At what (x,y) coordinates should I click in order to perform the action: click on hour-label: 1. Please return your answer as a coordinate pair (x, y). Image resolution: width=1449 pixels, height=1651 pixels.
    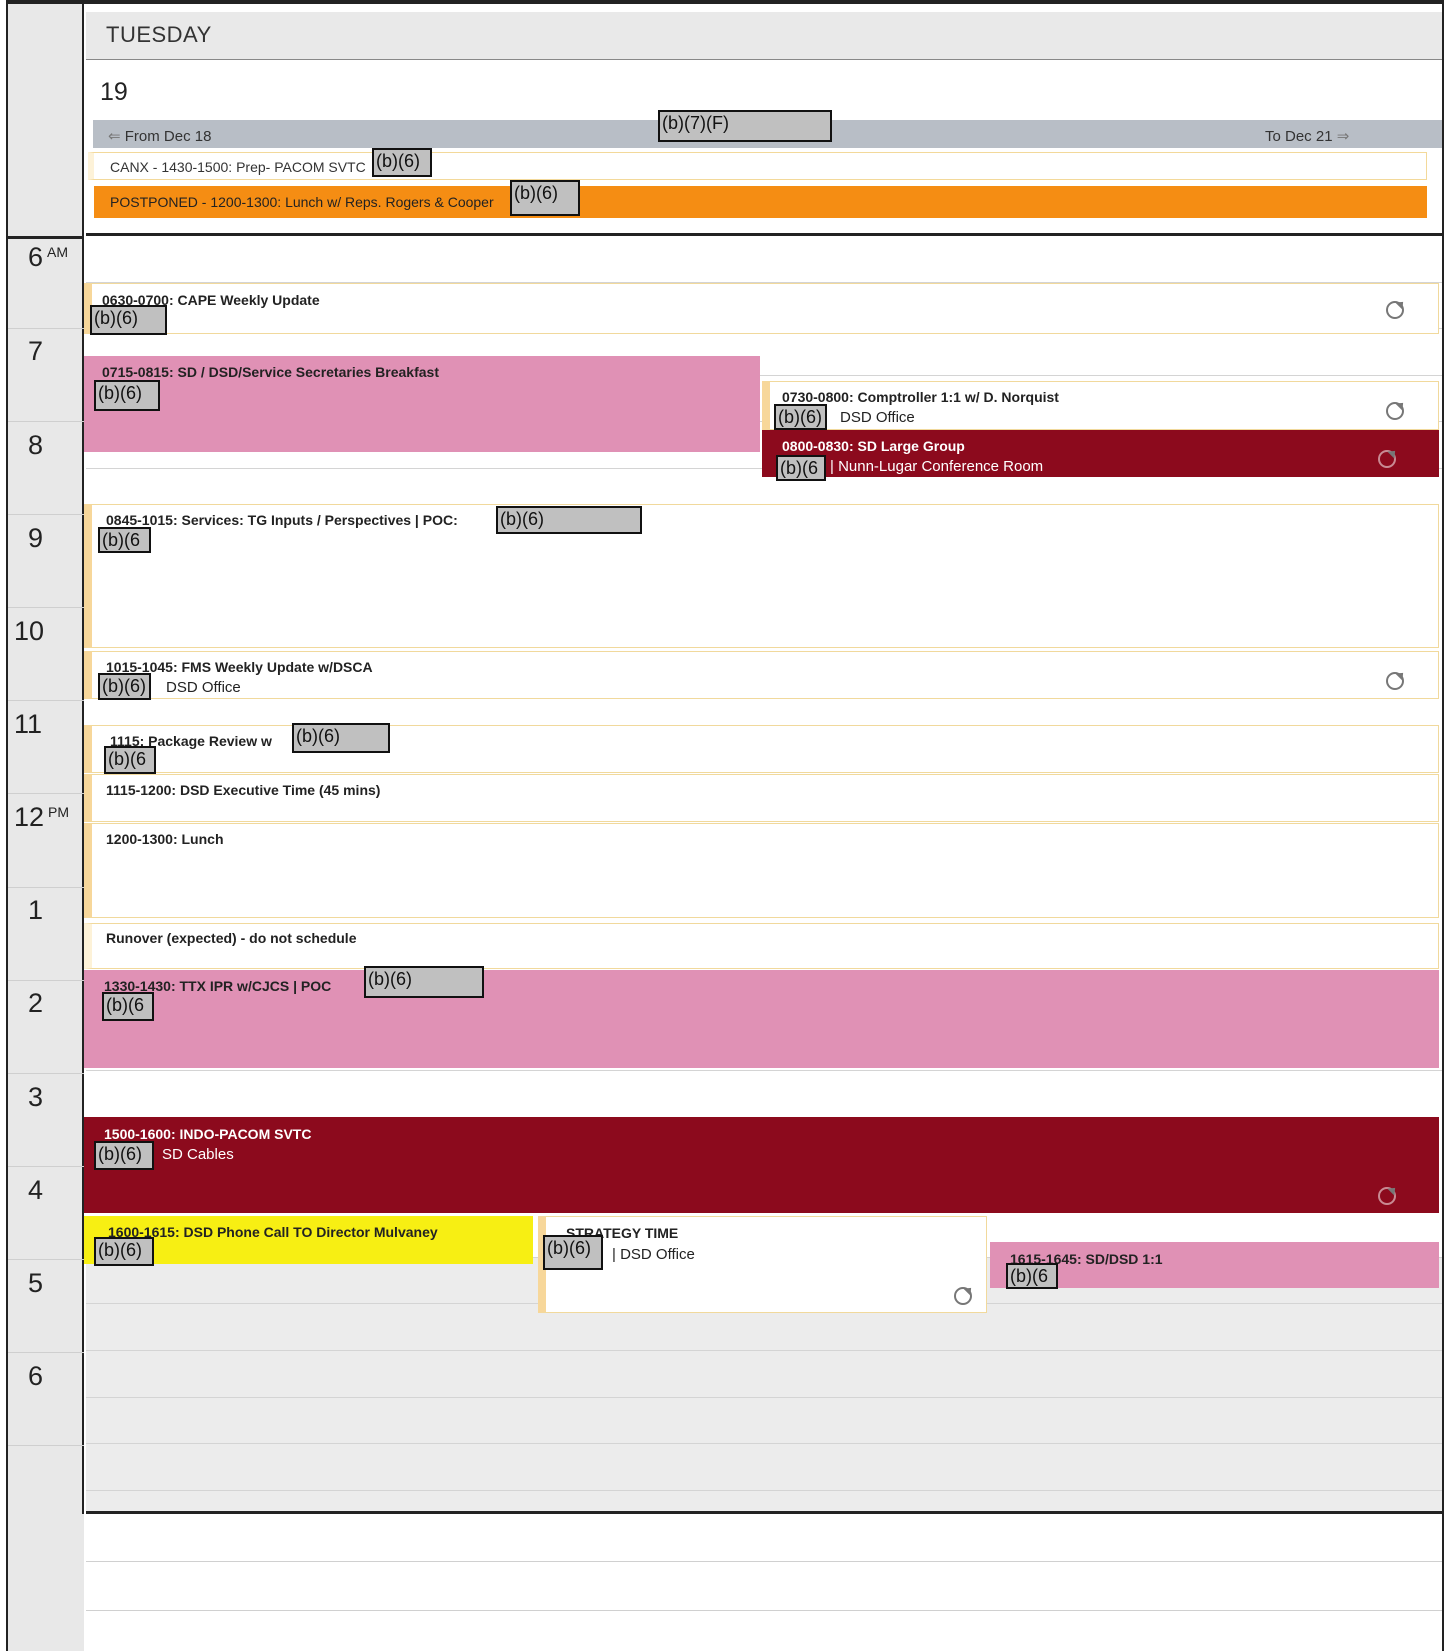
    Looking at the image, I should click on (36, 910).